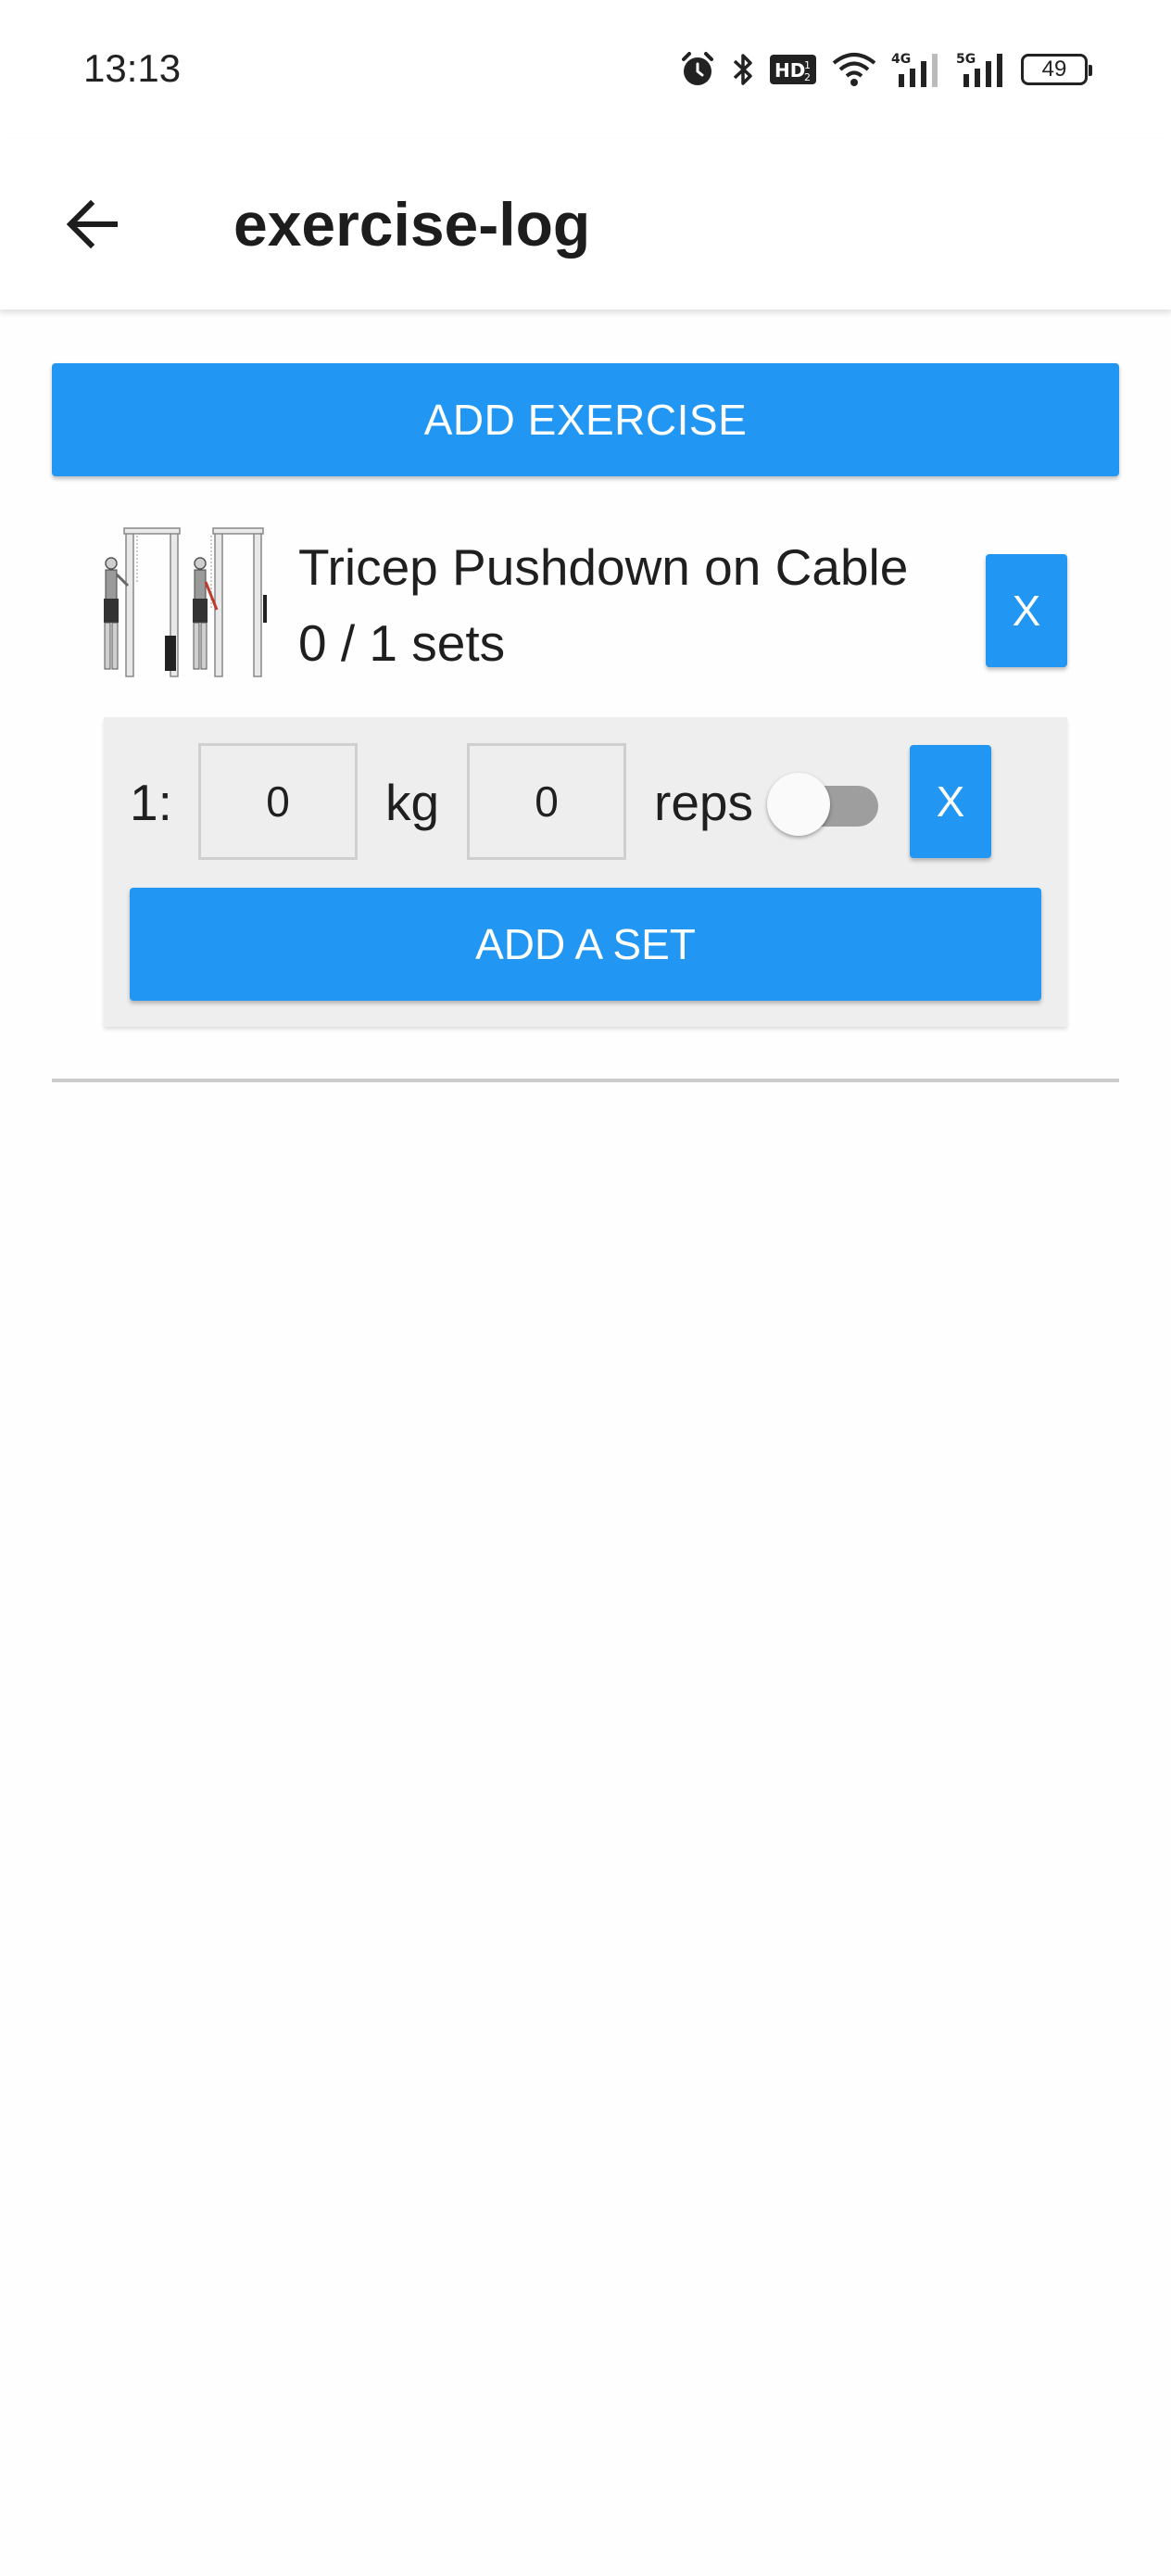 This screenshot has width=1171, height=2576. I want to click on hd-voice-icon: HD 1 2, so click(793, 69).